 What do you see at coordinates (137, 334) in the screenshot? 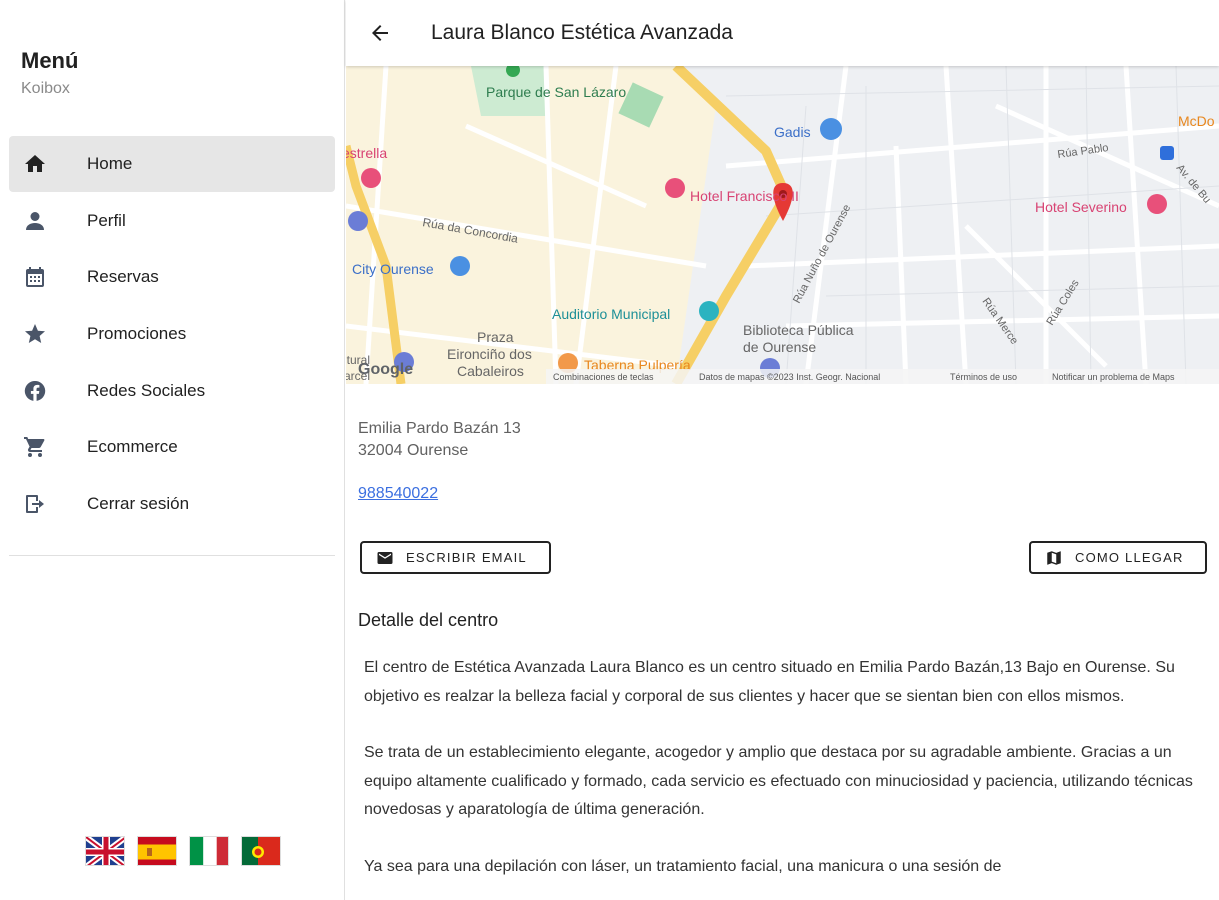
I see `sidebar-item-label: Promociones` at bounding box center [137, 334].